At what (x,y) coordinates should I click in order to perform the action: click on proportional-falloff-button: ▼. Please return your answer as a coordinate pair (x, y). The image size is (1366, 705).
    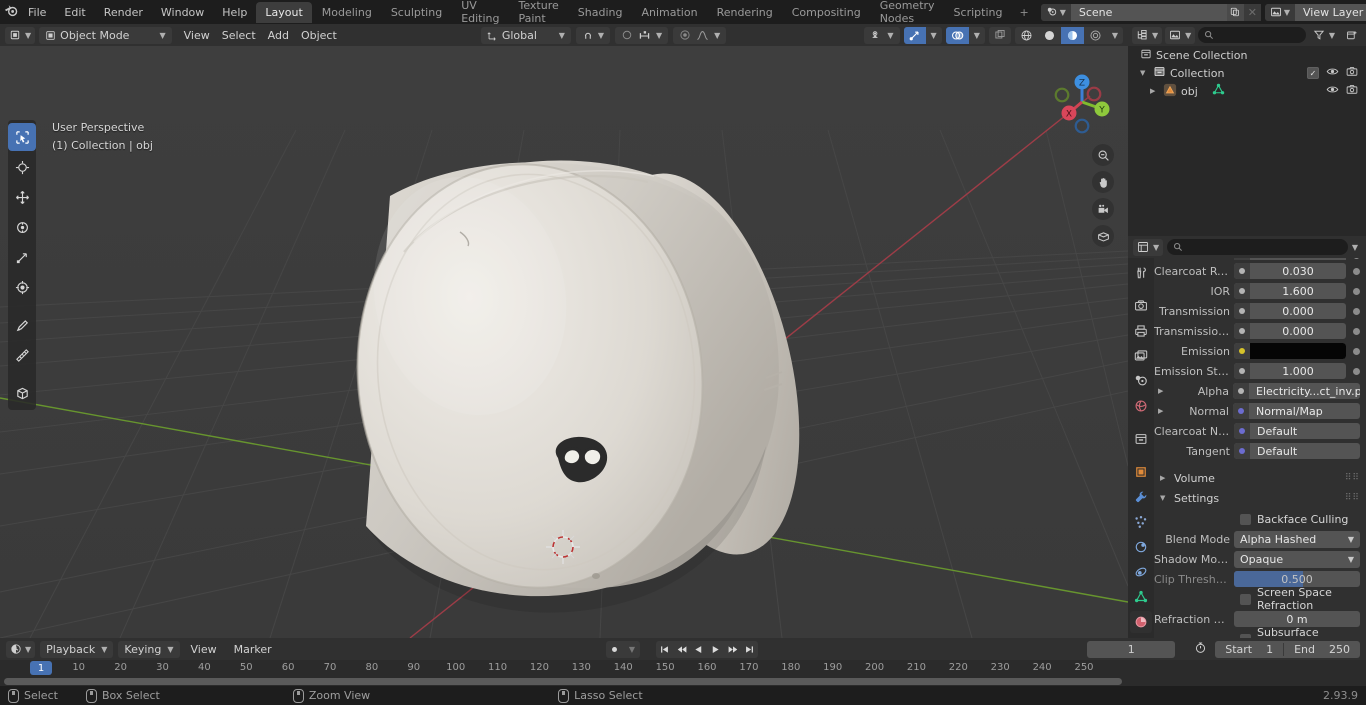
    Looking at the image, I should click on (700, 35).